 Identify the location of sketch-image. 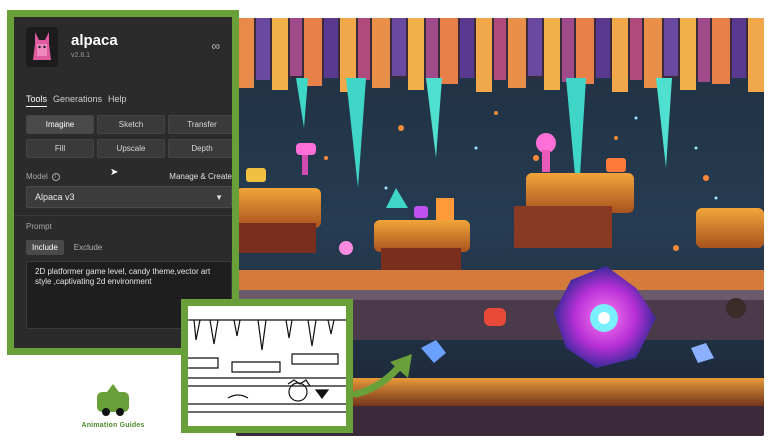
(267, 366).